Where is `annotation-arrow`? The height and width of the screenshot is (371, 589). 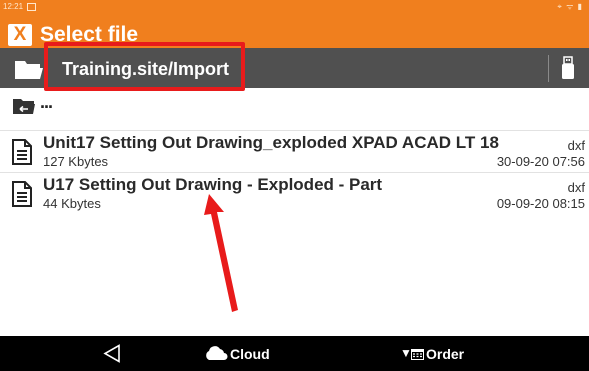 annotation-arrow is located at coordinates (220, 255).